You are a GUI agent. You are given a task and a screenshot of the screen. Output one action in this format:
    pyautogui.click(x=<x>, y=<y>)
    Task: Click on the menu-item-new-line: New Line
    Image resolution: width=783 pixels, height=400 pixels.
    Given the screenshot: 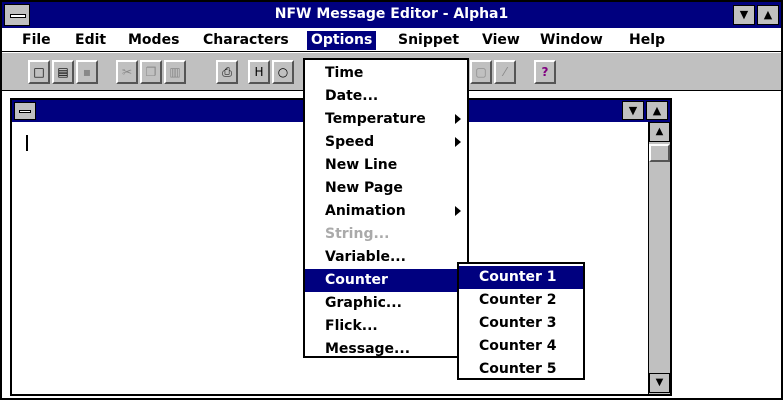 What is the action you would take?
    pyautogui.click(x=386, y=165)
    